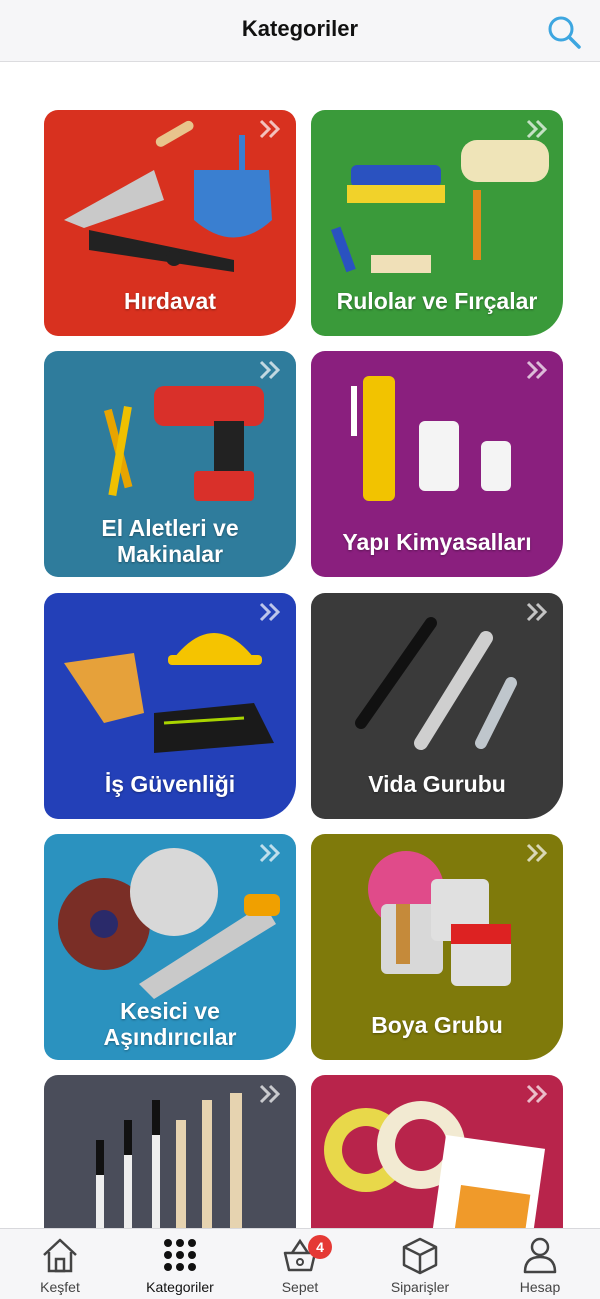 The width and height of the screenshot is (600, 1299). What do you see at coordinates (180, 1255) in the screenshot?
I see `grid-dots-icon` at bounding box center [180, 1255].